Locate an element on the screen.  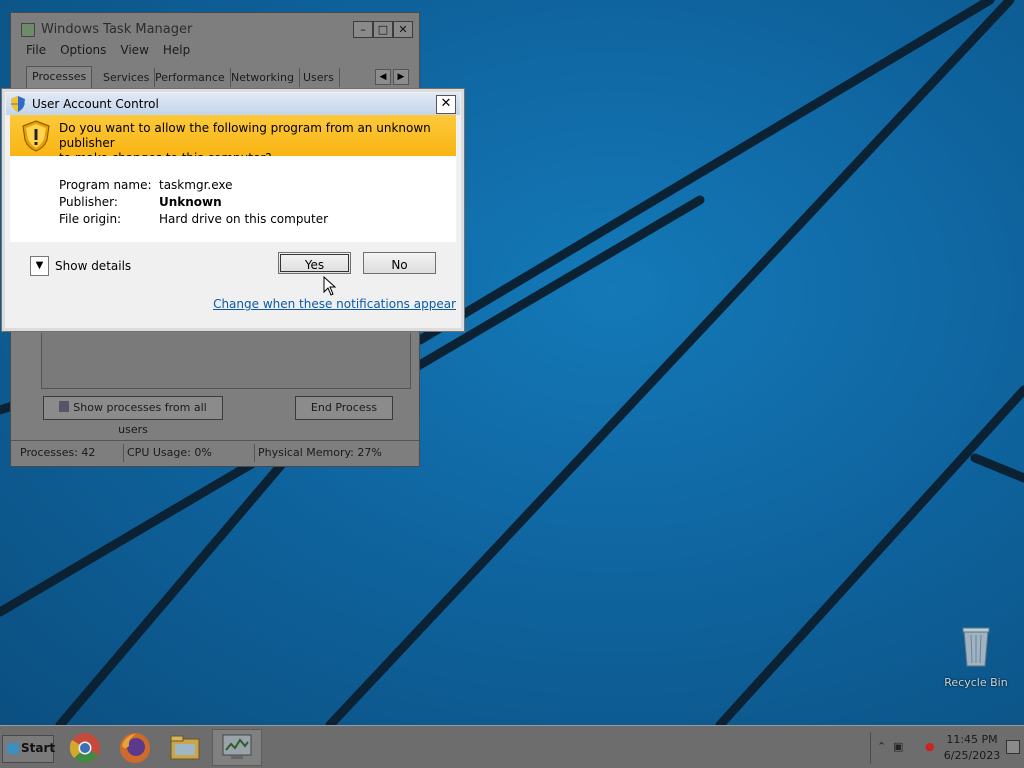
show-hidden-icons-icon: ⌃ is located at coordinates (881, 746).